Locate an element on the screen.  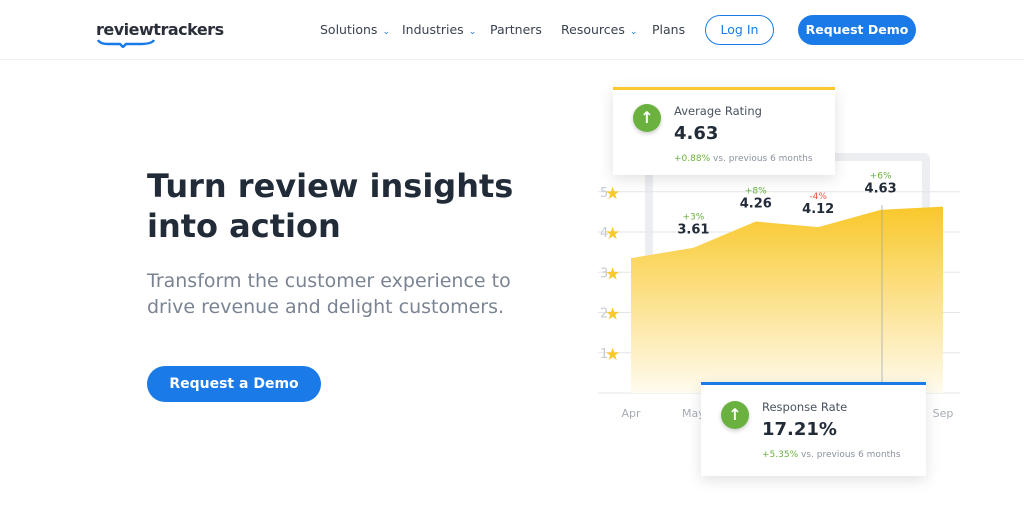
card-title: Average Rating is located at coordinates (718, 111).